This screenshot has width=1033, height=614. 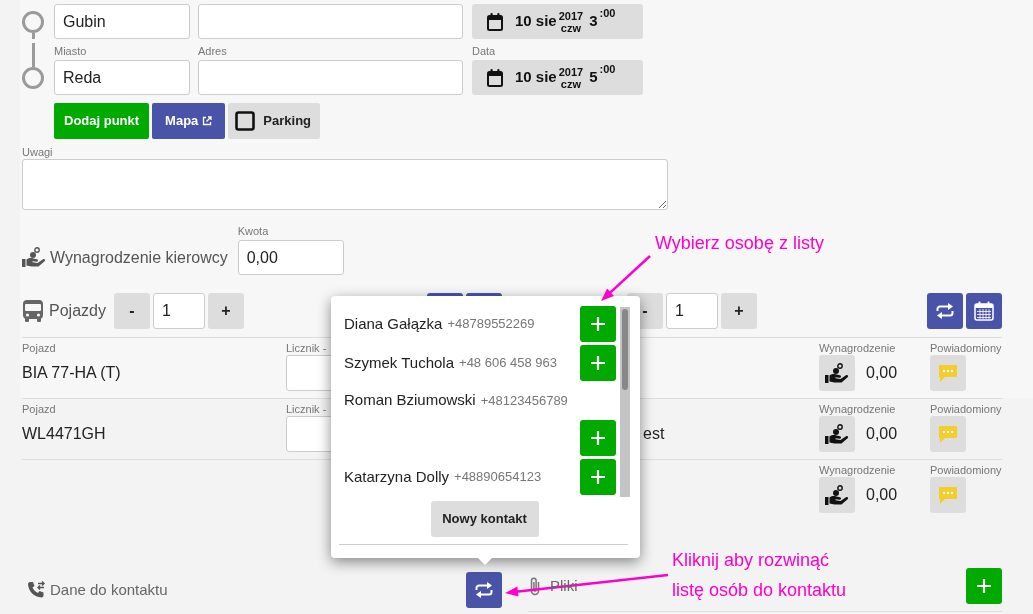 I want to click on scrollbar-track, so click(x=625, y=402).